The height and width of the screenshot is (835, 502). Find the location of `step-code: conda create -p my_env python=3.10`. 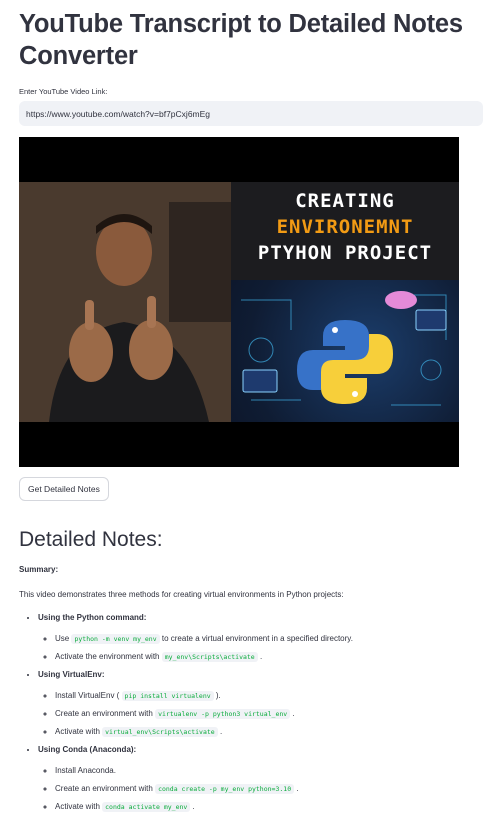

step-code: conda create -p my_env python=3.10 is located at coordinates (225, 789).